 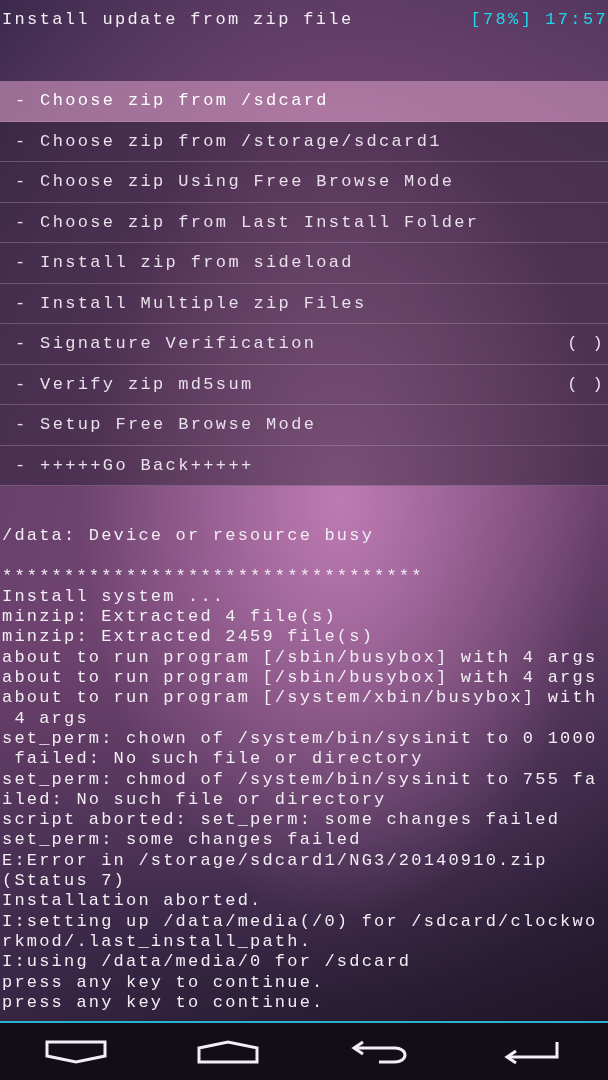 I want to click on battery-level: [78%], so click(x=502, y=20).